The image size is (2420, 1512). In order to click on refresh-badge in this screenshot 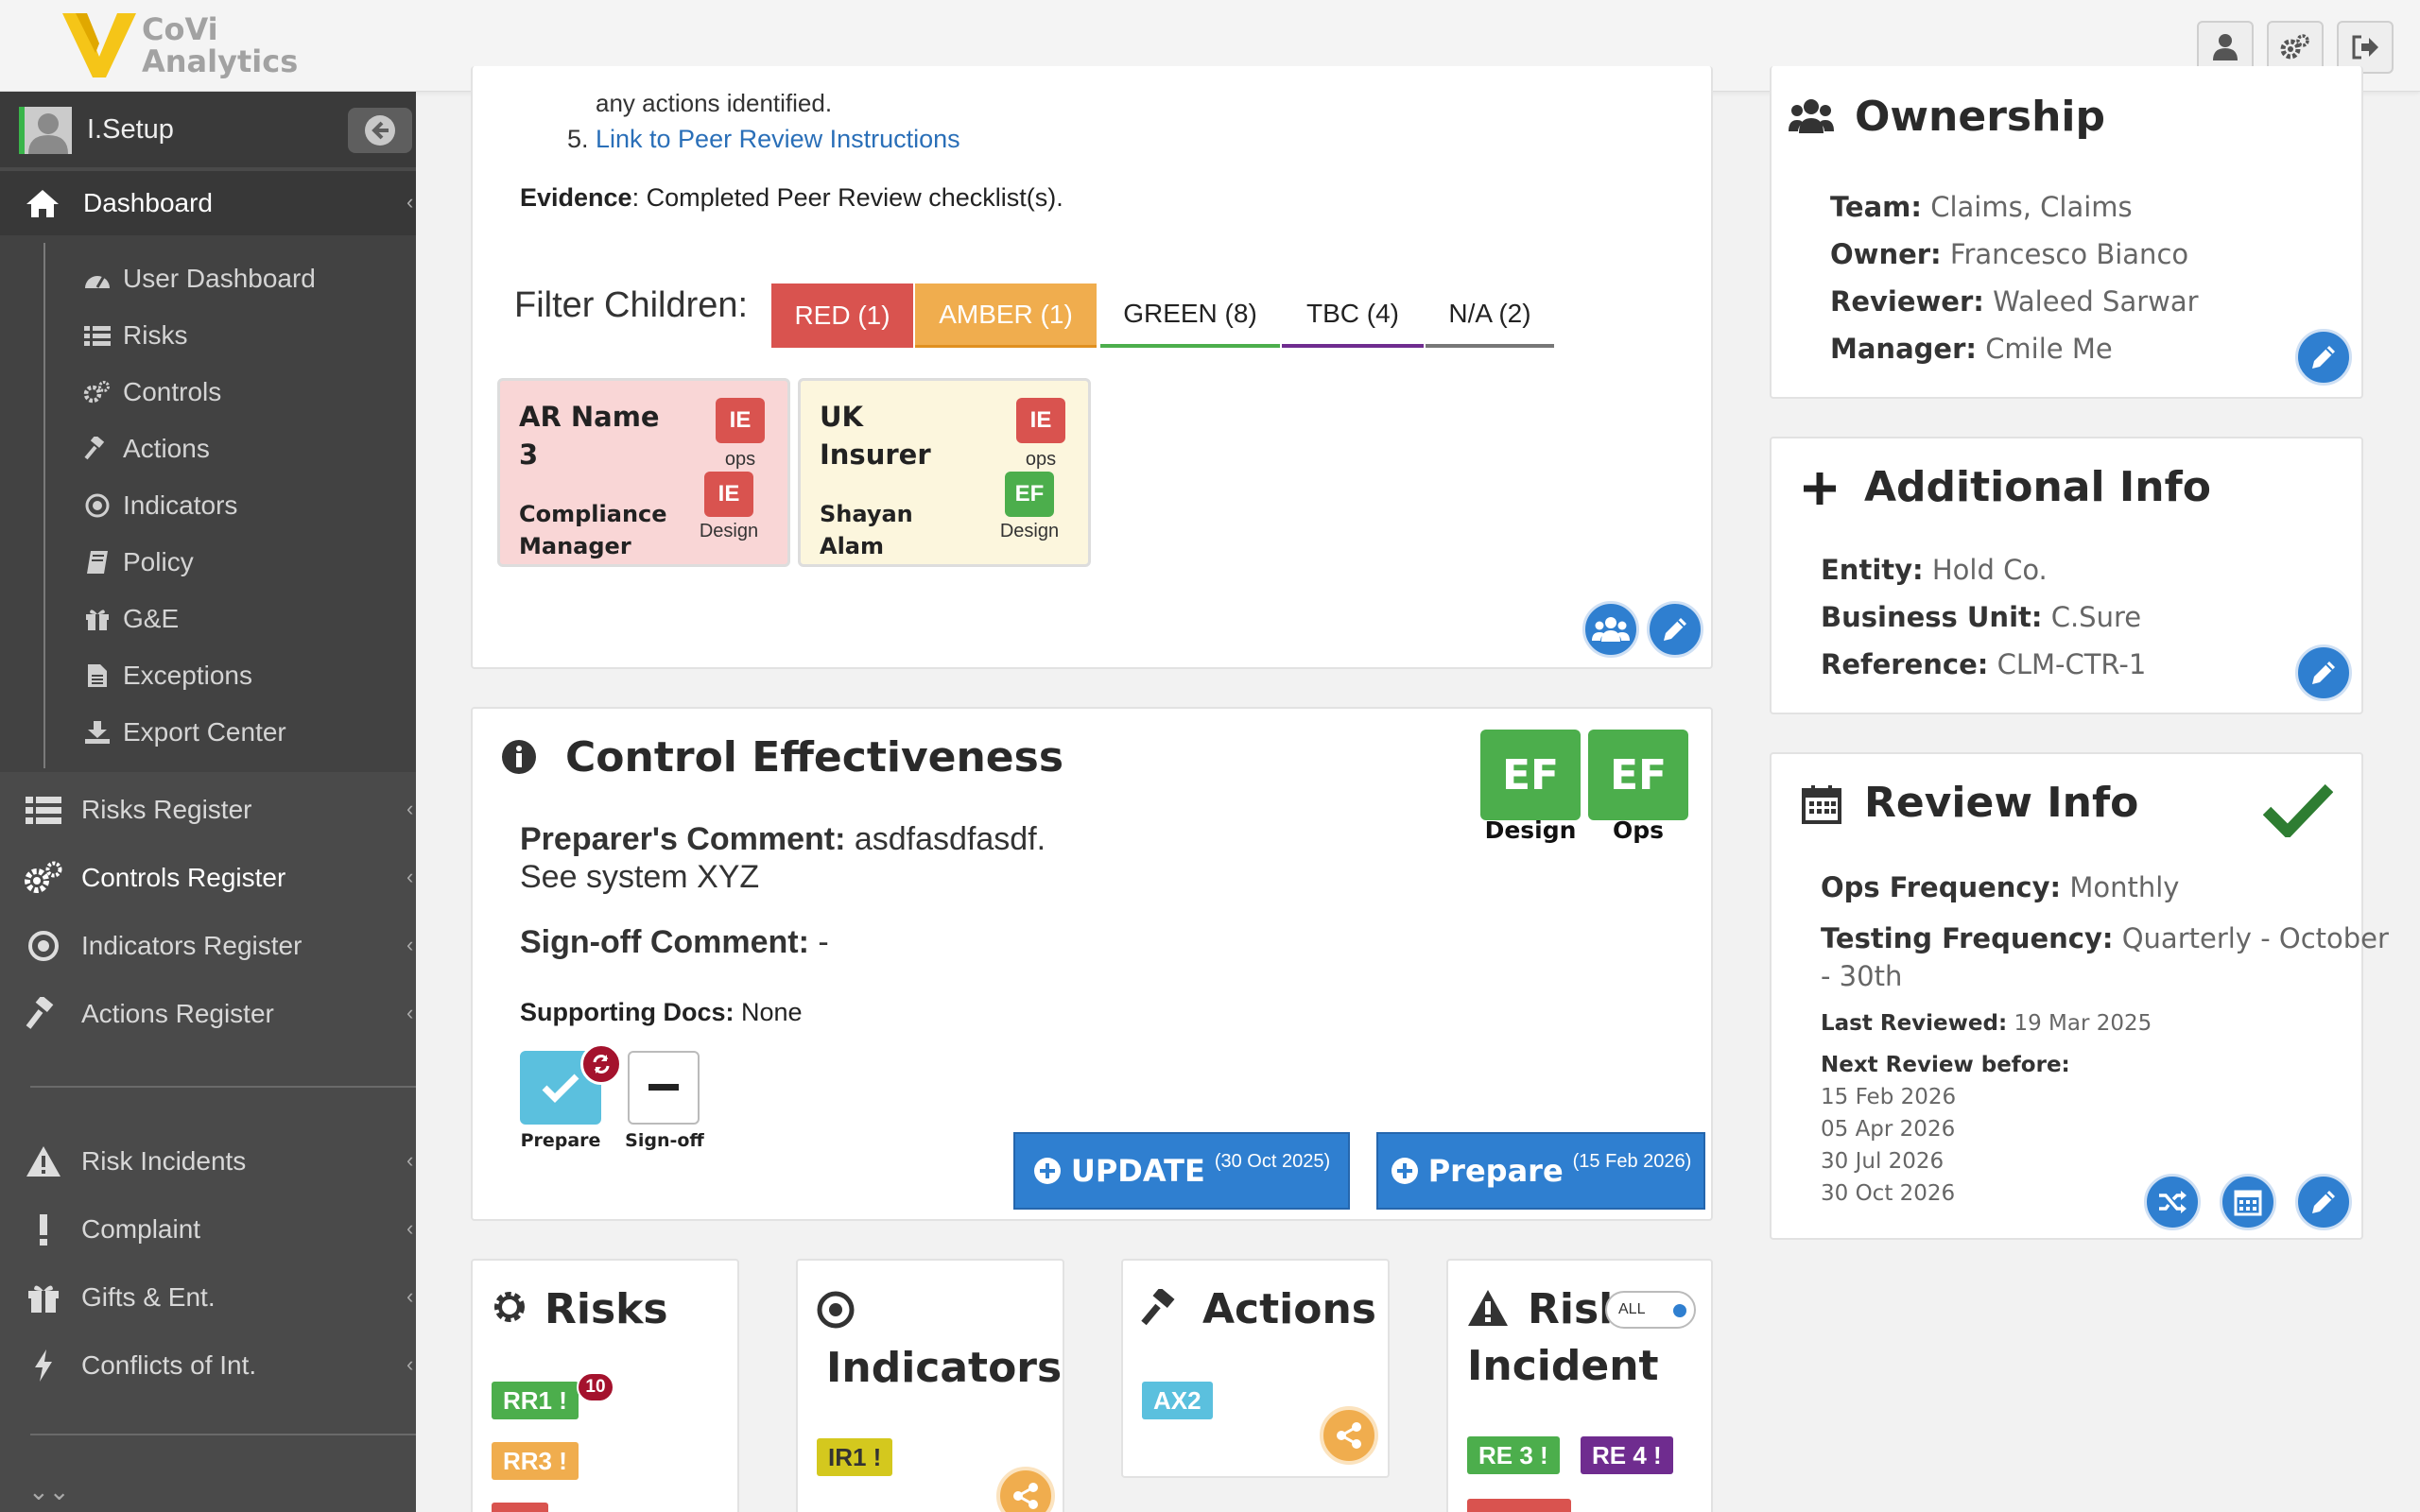, I will do `click(601, 1064)`.